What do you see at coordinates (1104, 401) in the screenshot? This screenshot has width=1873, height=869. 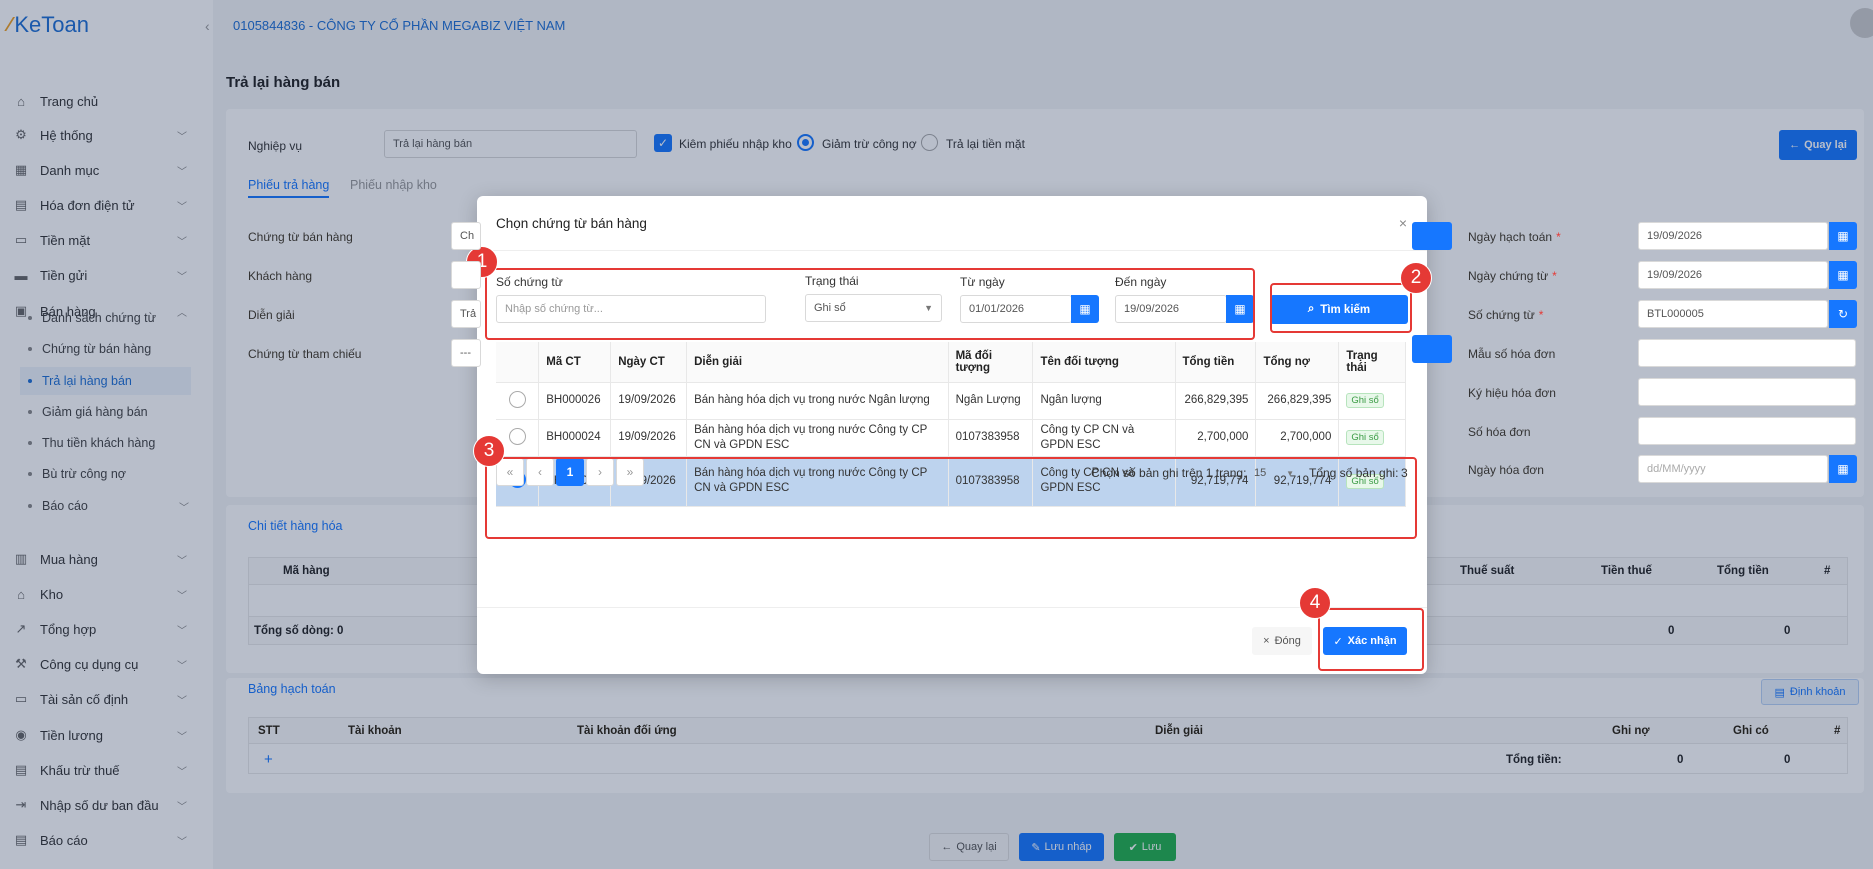 I see `cell-tdt: Ngân lượng` at bounding box center [1104, 401].